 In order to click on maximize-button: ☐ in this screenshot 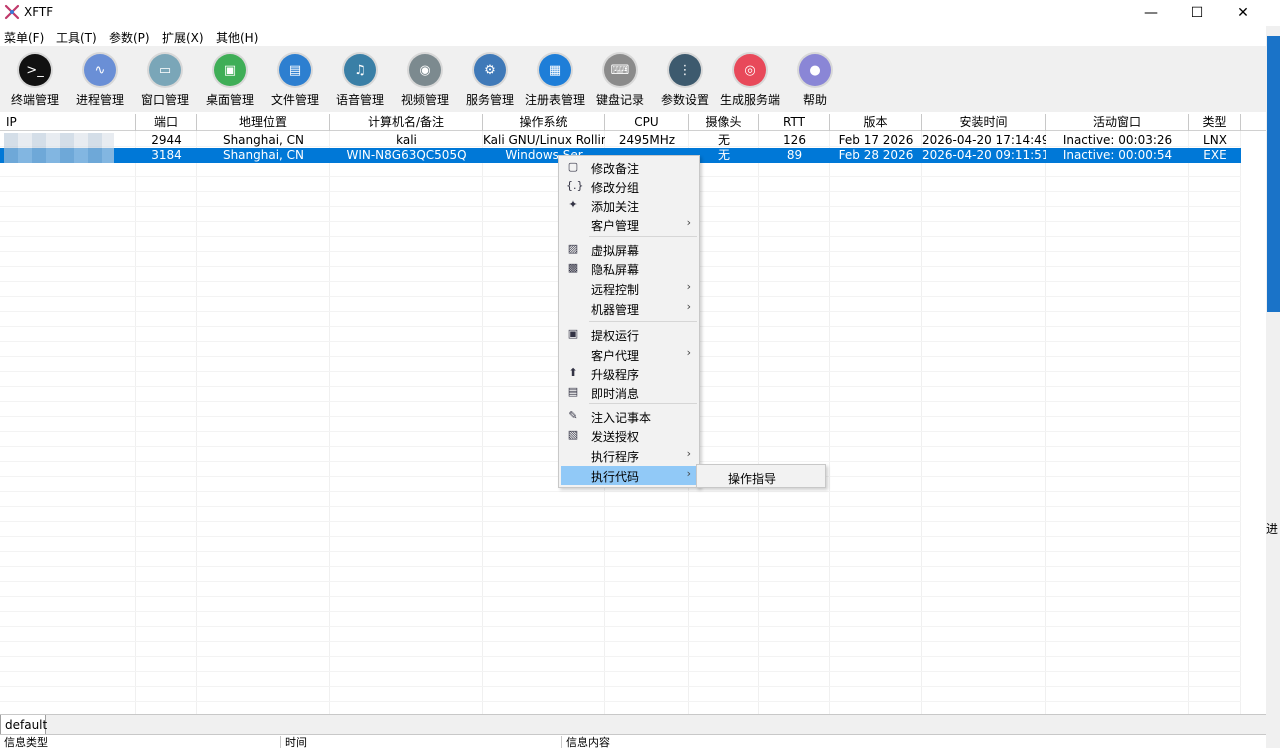, I will do `click(1197, 13)`.